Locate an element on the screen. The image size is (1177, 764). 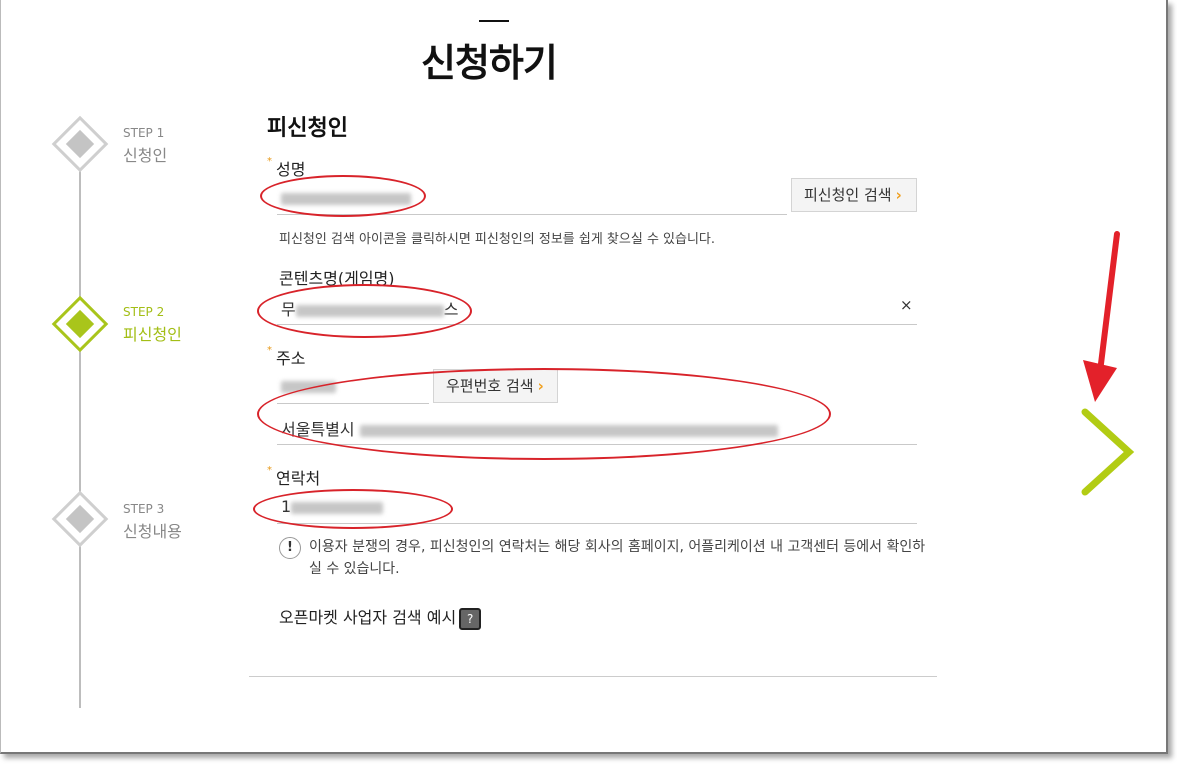
content-label: 콘텐츠명(게임명) is located at coordinates (337, 278).